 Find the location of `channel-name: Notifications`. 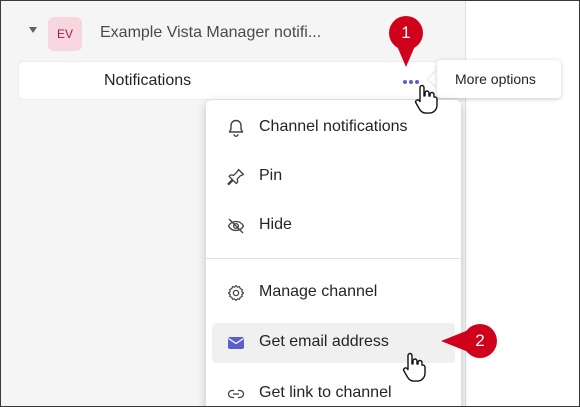

channel-name: Notifications is located at coordinates (148, 80).